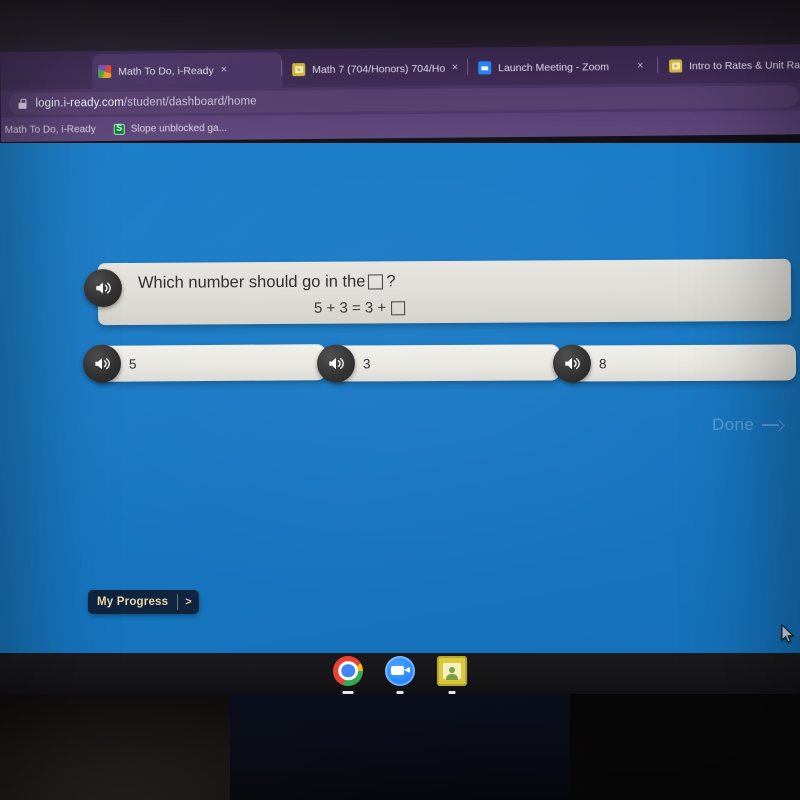 This screenshot has height=800, width=800. I want to click on answer-option-label: 3, so click(366, 363).